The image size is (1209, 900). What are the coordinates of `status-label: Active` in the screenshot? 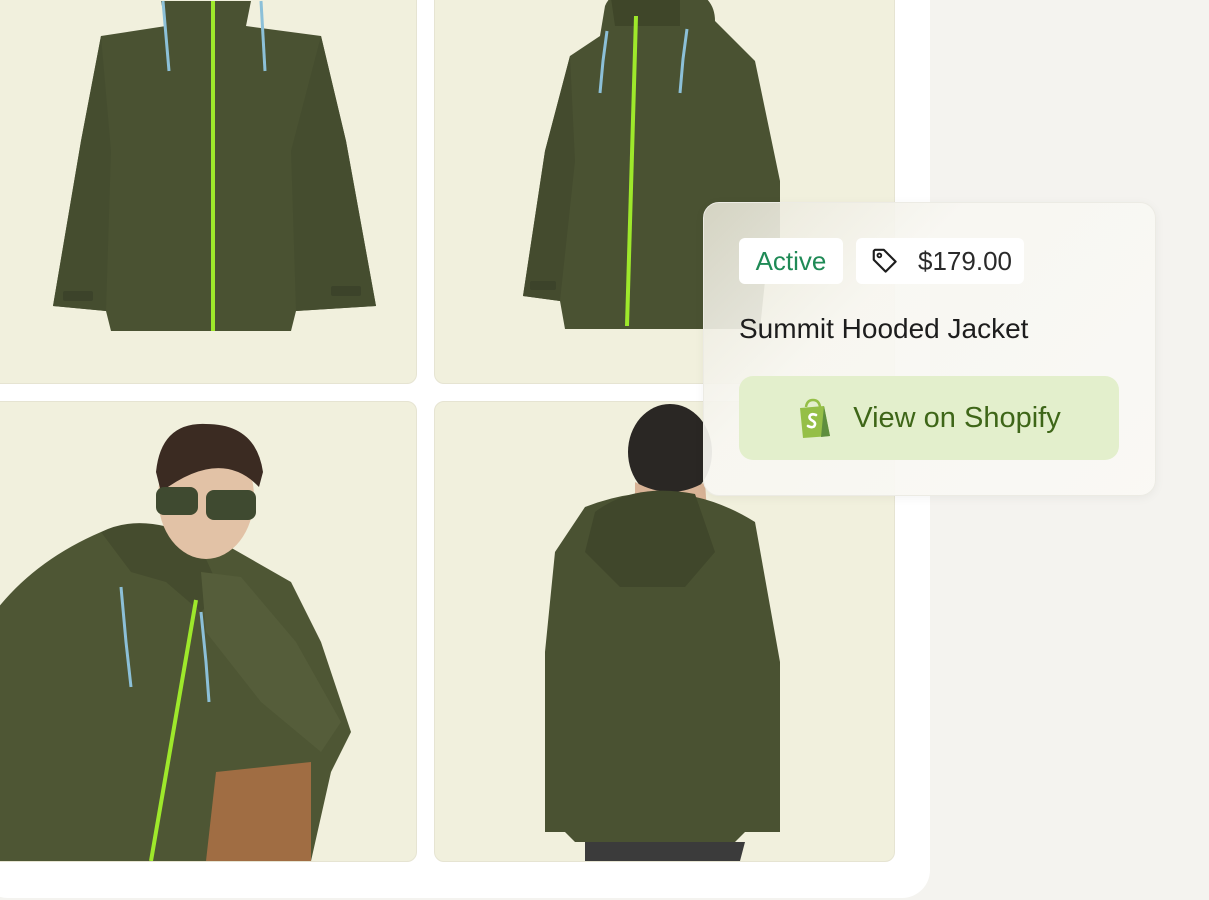 It's located at (791, 260).